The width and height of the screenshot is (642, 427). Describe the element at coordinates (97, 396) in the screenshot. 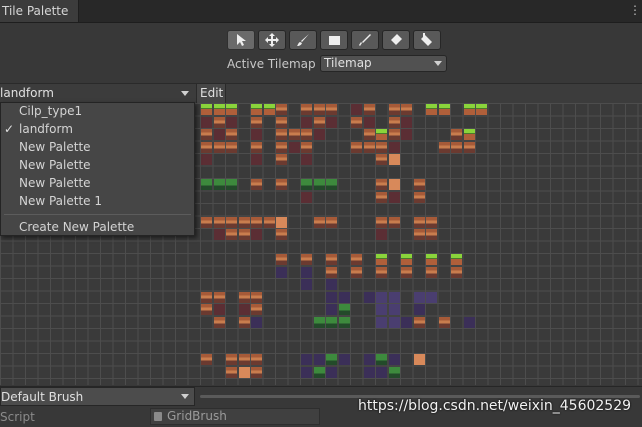

I see `brush-select: Default Brush` at that location.